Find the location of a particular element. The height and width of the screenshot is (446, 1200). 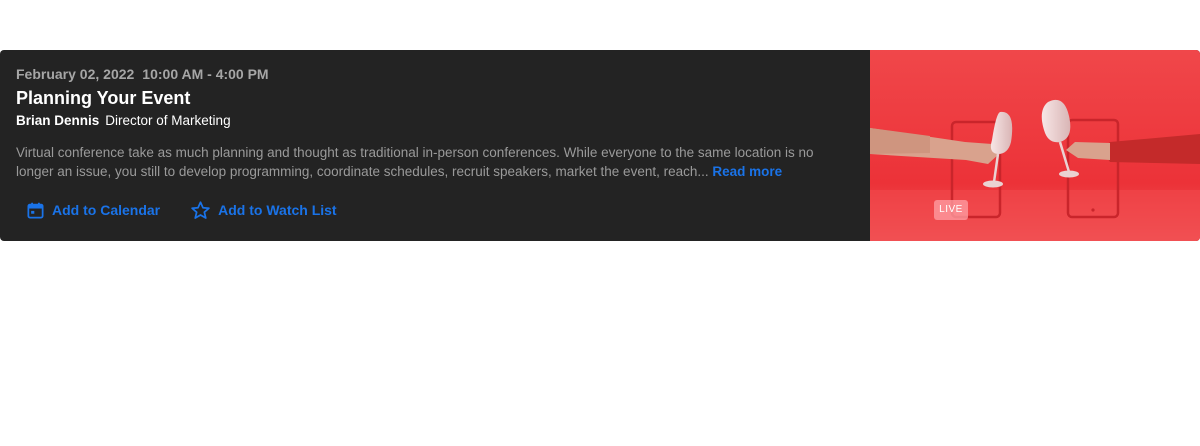

event-datetime: February 02, 2022 10:00 AM - 4:00 PM is located at coordinates (435, 74).